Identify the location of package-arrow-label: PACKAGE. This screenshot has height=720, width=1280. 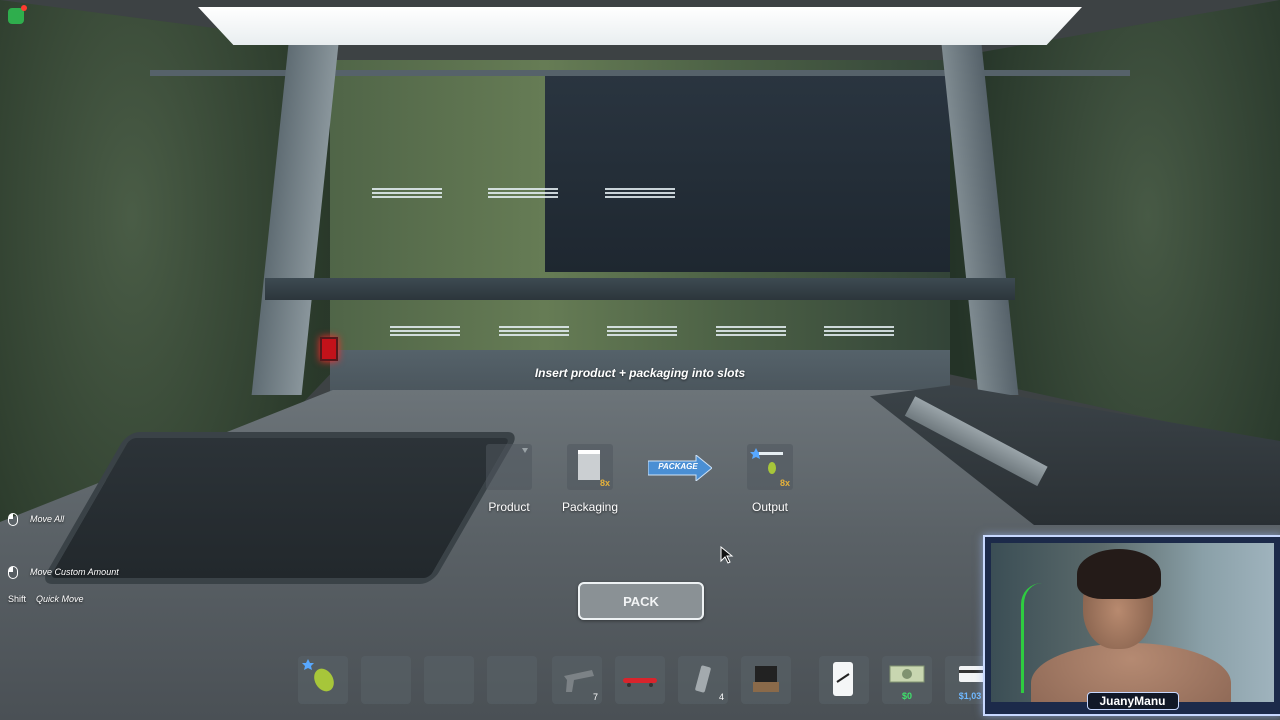
(678, 466).